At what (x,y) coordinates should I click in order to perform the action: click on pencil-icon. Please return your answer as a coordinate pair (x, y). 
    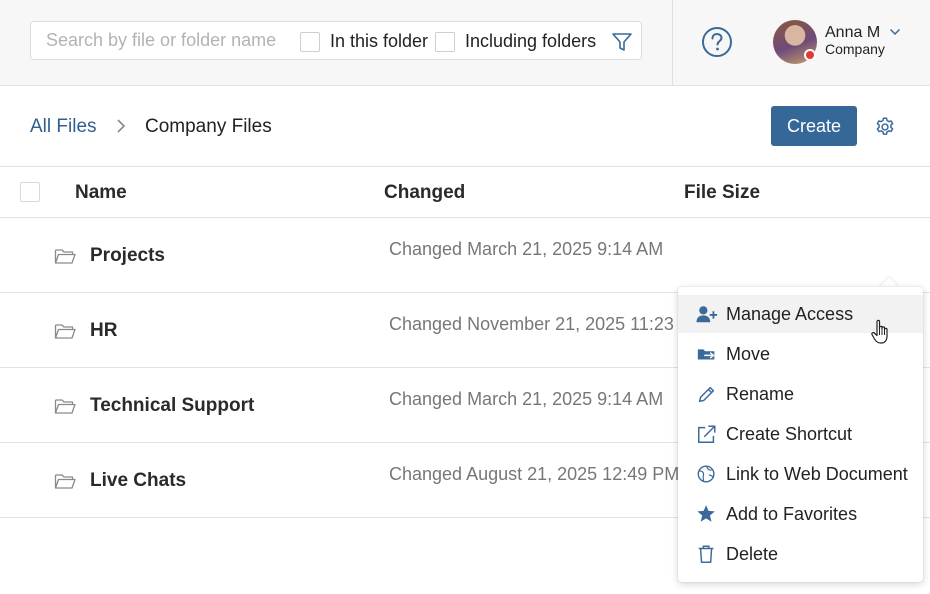
    Looking at the image, I should click on (706, 394).